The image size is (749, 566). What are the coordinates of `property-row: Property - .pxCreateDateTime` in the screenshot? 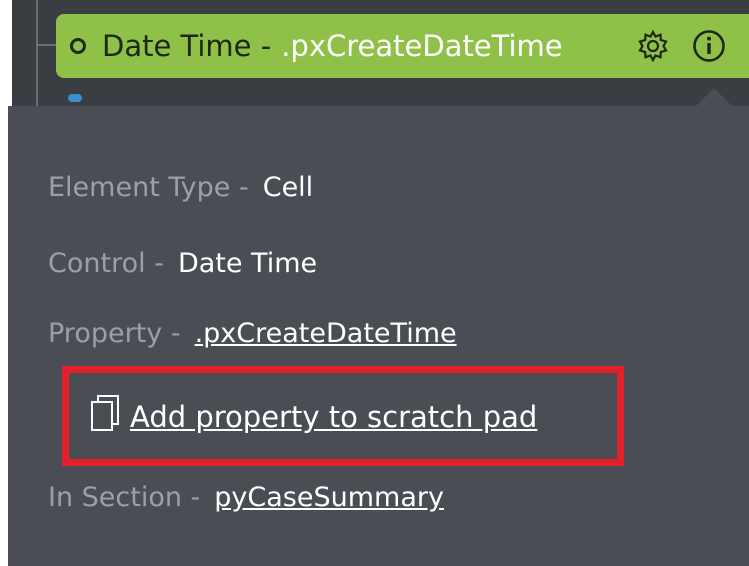 It's located at (252, 333).